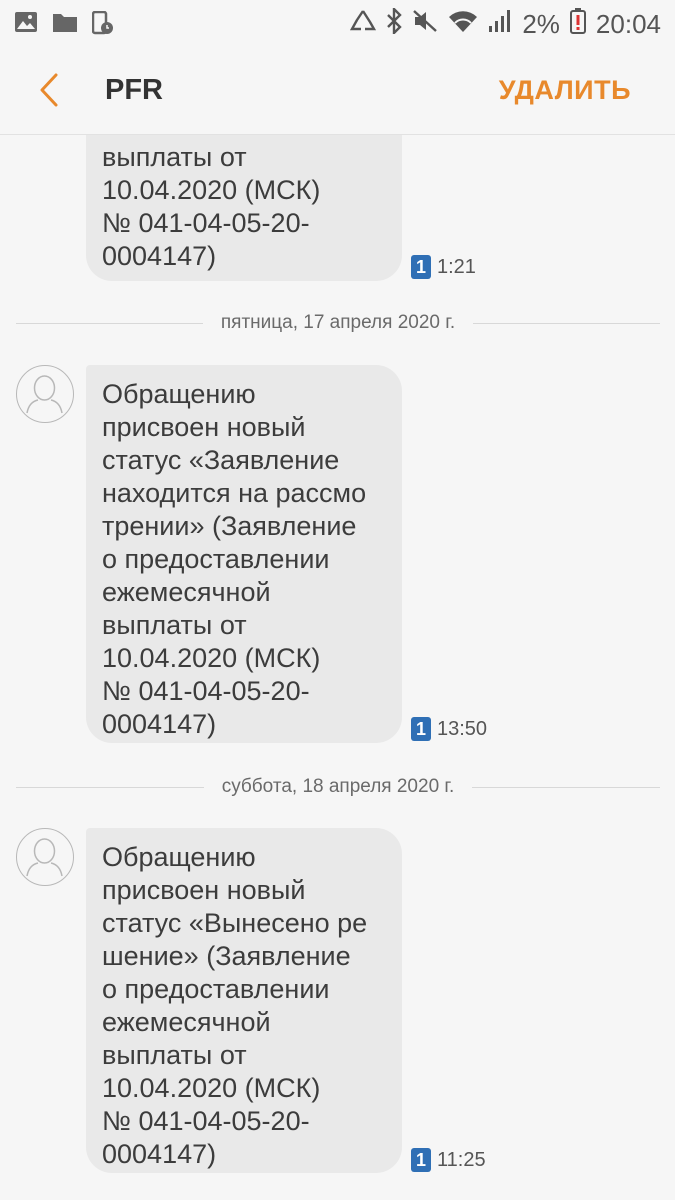  Describe the element at coordinates (461, 1159) in the screenshot. I see `message-time: 11:25` at that location.